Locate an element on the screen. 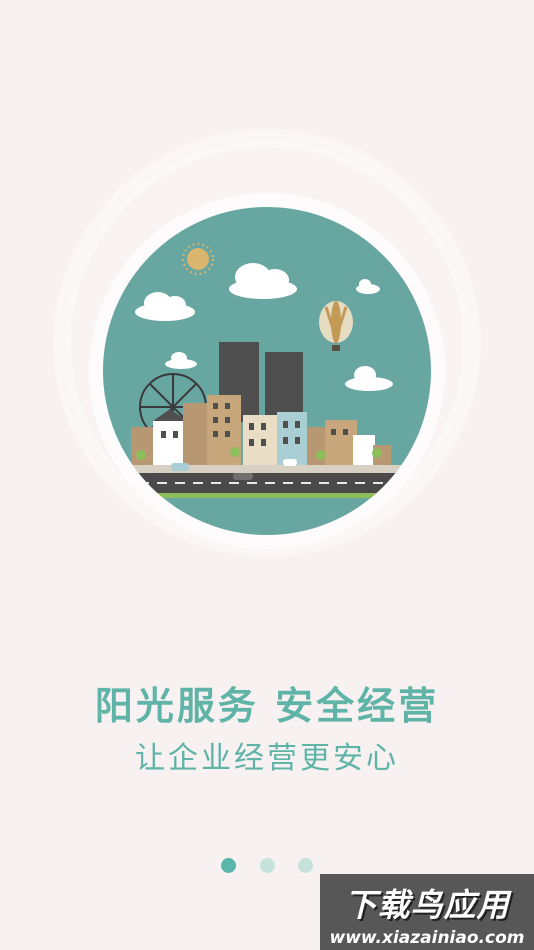 The width and height of the screenshot is (534, 950). watermark-url: www.xiazainiao.com is located at coordinates (427, 938).